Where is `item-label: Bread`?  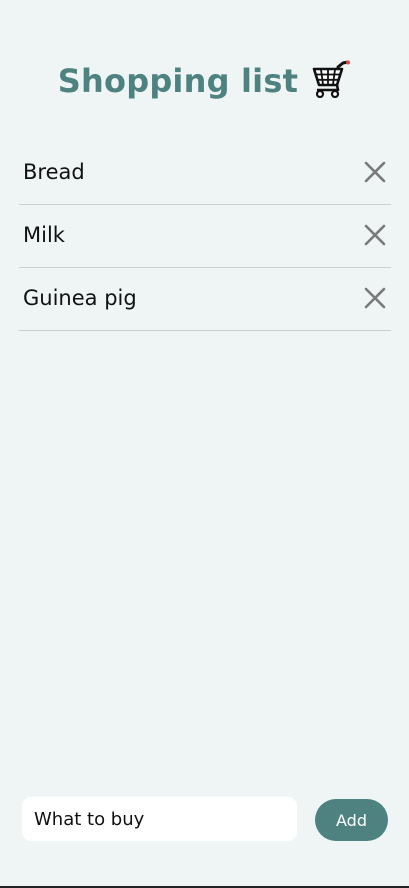
item-label: Bread is located at coordinates (54, 172).